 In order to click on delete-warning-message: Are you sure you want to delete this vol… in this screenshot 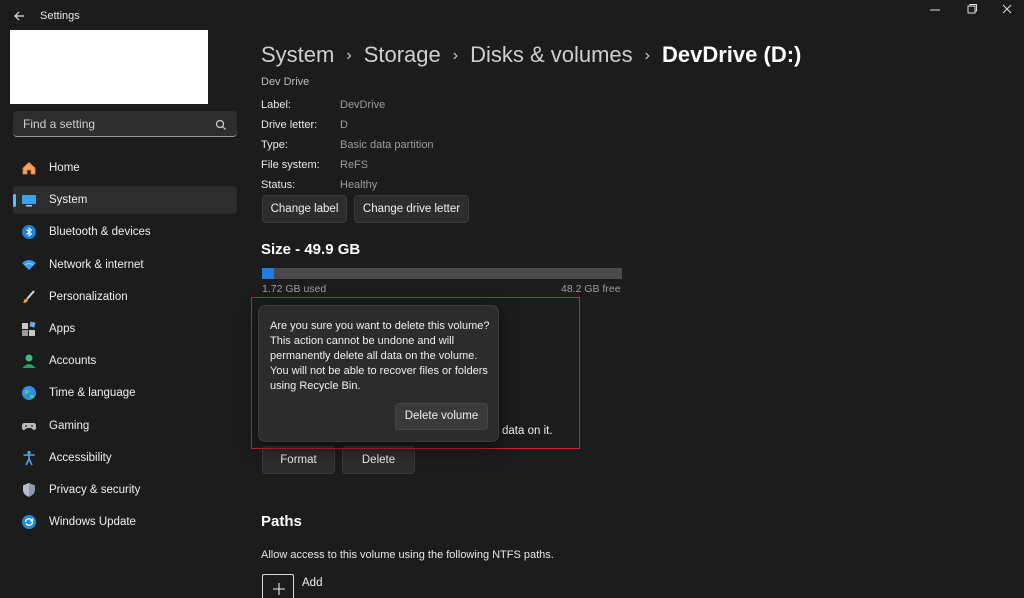, I will do `click(380, 356)`.